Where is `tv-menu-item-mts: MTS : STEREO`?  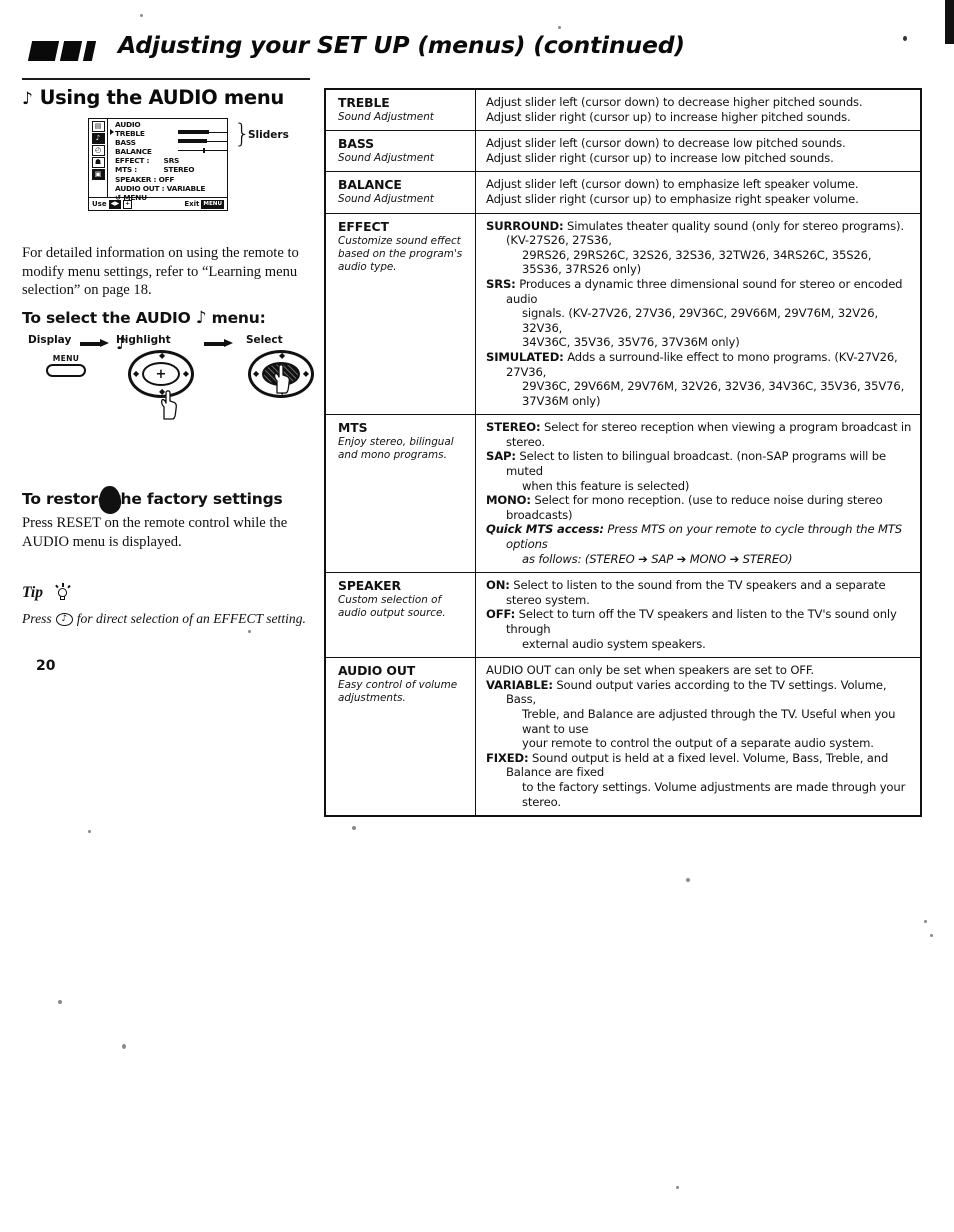
tv-menu-item-mts: MTS : STEREO is located at coordinates (168, 169).